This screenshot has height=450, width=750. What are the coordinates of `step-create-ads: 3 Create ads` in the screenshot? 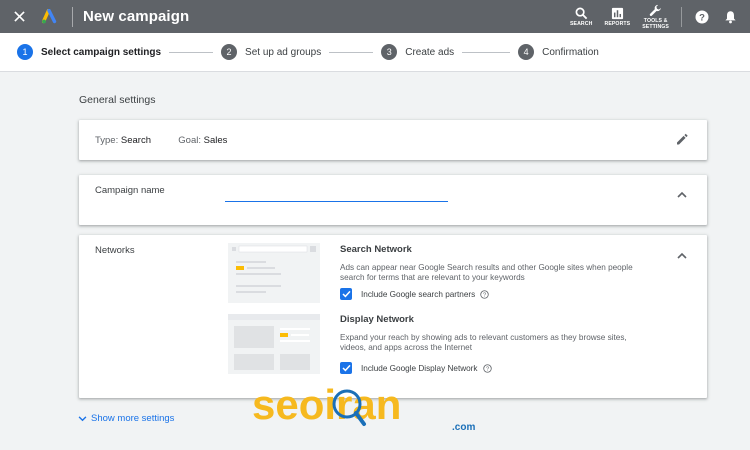 It's located at (417, 52).